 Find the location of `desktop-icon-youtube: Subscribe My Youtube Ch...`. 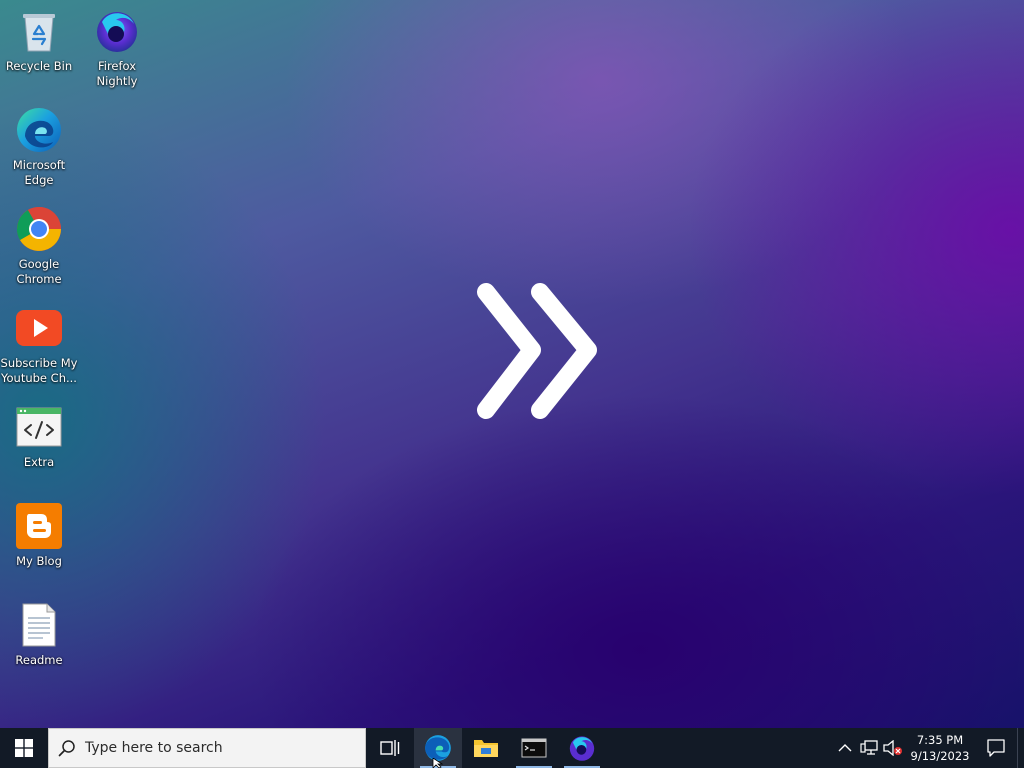

desktop-icon-youtube: Subscribe My Youtube Ch... is located at coordinates (39, 344).